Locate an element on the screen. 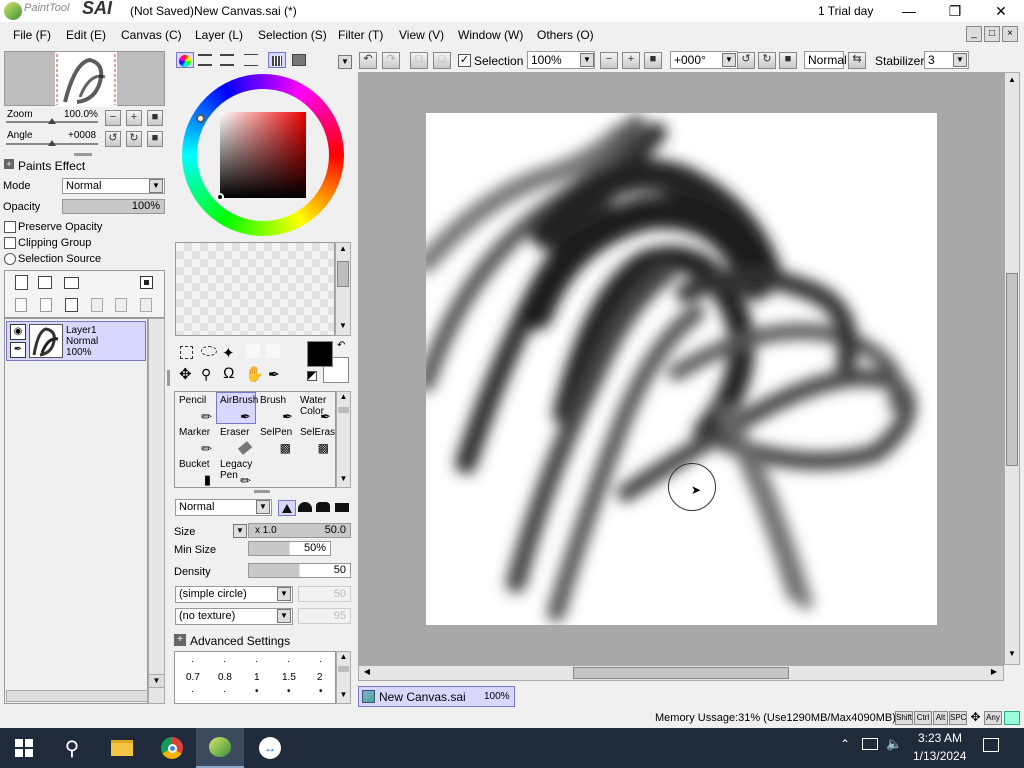 Image resolution: width=1024 pixels, height=768 pixels. zoom-out-button: − is located at coordinates (113, 118).